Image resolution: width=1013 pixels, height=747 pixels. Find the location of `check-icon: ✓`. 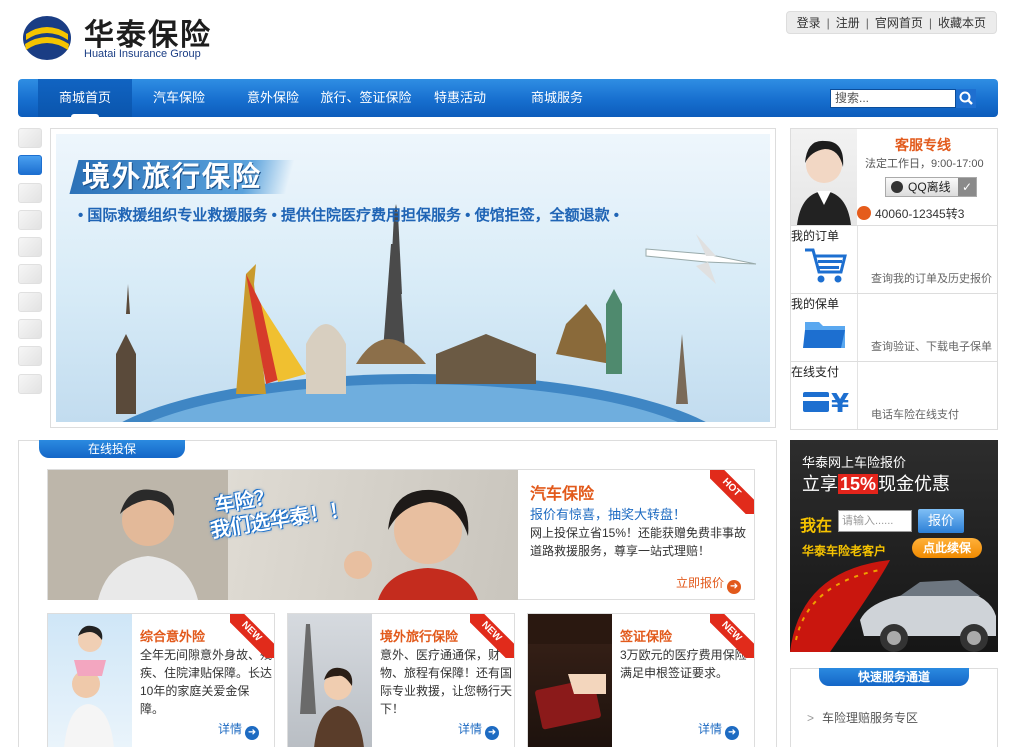

check-icon: ✓ is located at coordinates (967, 187).